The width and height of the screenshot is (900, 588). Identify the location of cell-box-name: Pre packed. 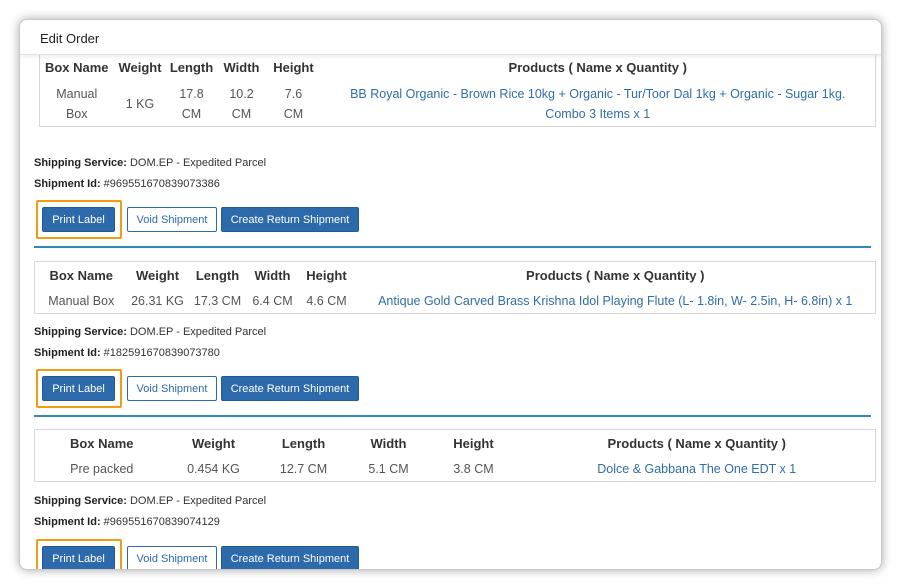
(102, 468).